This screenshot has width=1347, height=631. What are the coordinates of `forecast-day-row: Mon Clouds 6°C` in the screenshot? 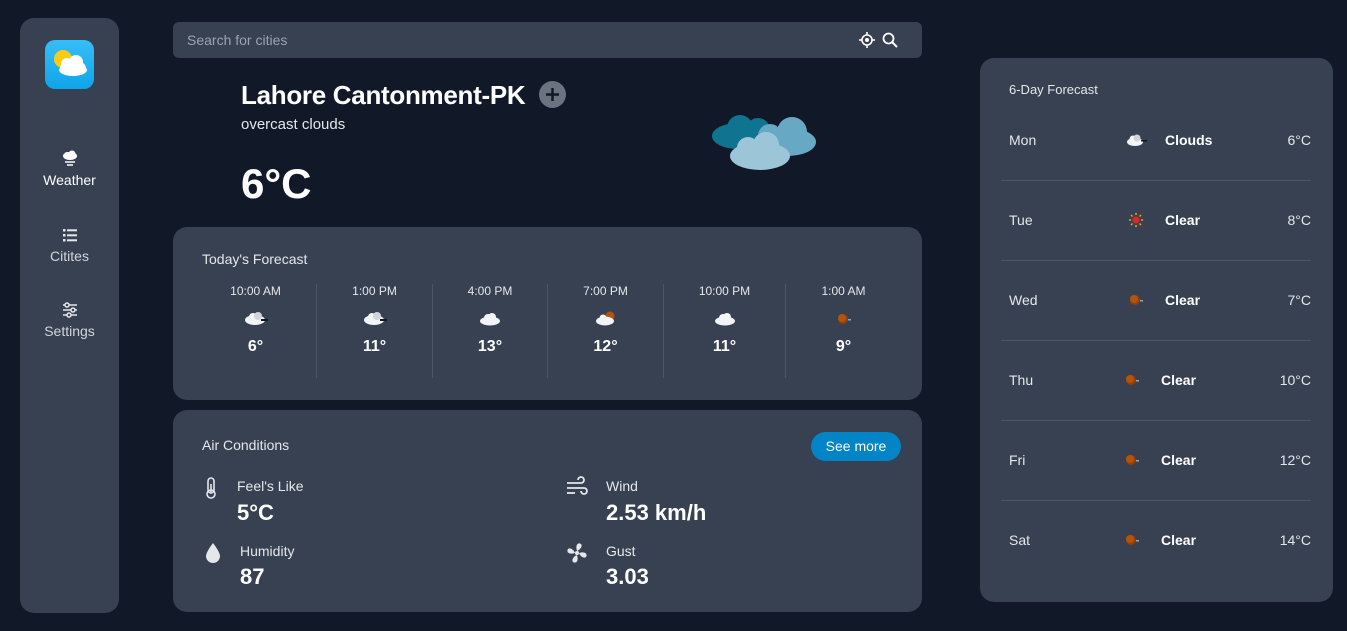 It's located at (1156, 103).